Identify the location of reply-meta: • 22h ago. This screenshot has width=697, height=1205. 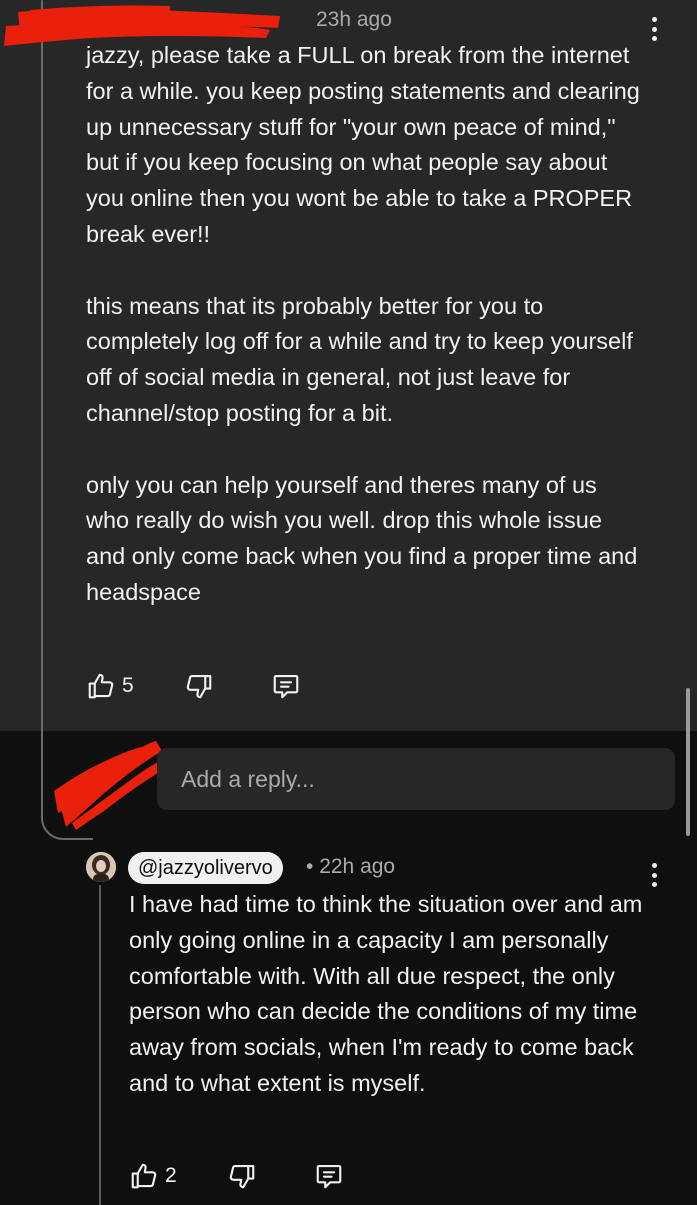
(350, 867).